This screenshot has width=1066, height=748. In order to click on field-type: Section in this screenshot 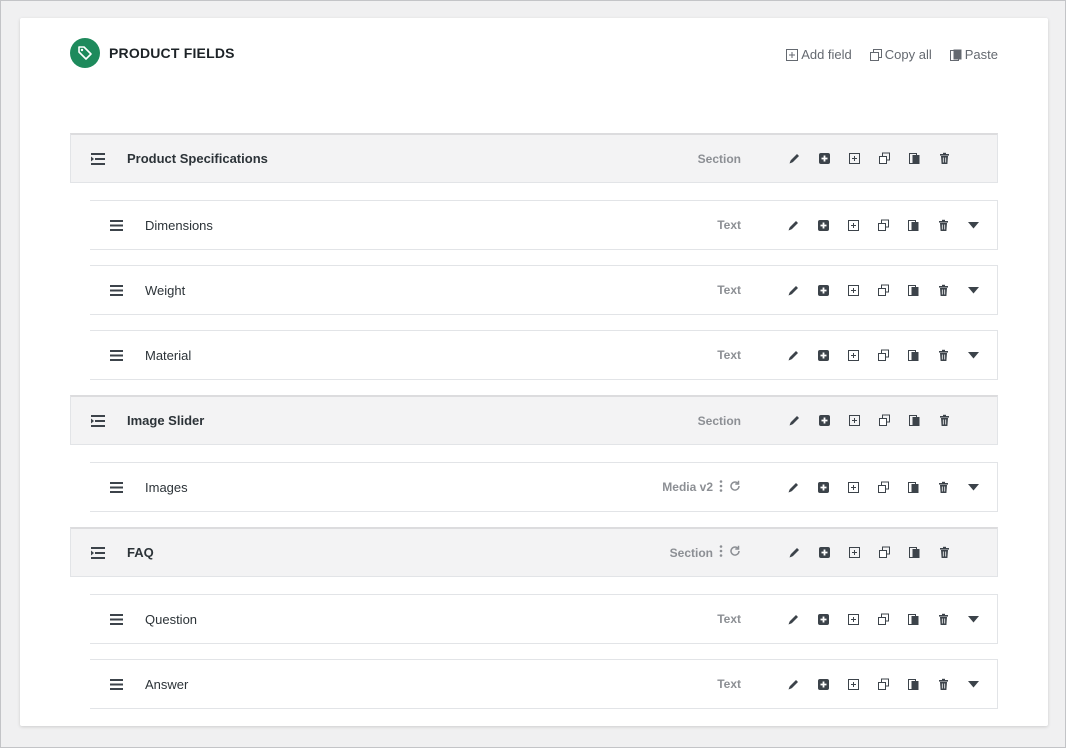, I will do `click(719, 421)`.